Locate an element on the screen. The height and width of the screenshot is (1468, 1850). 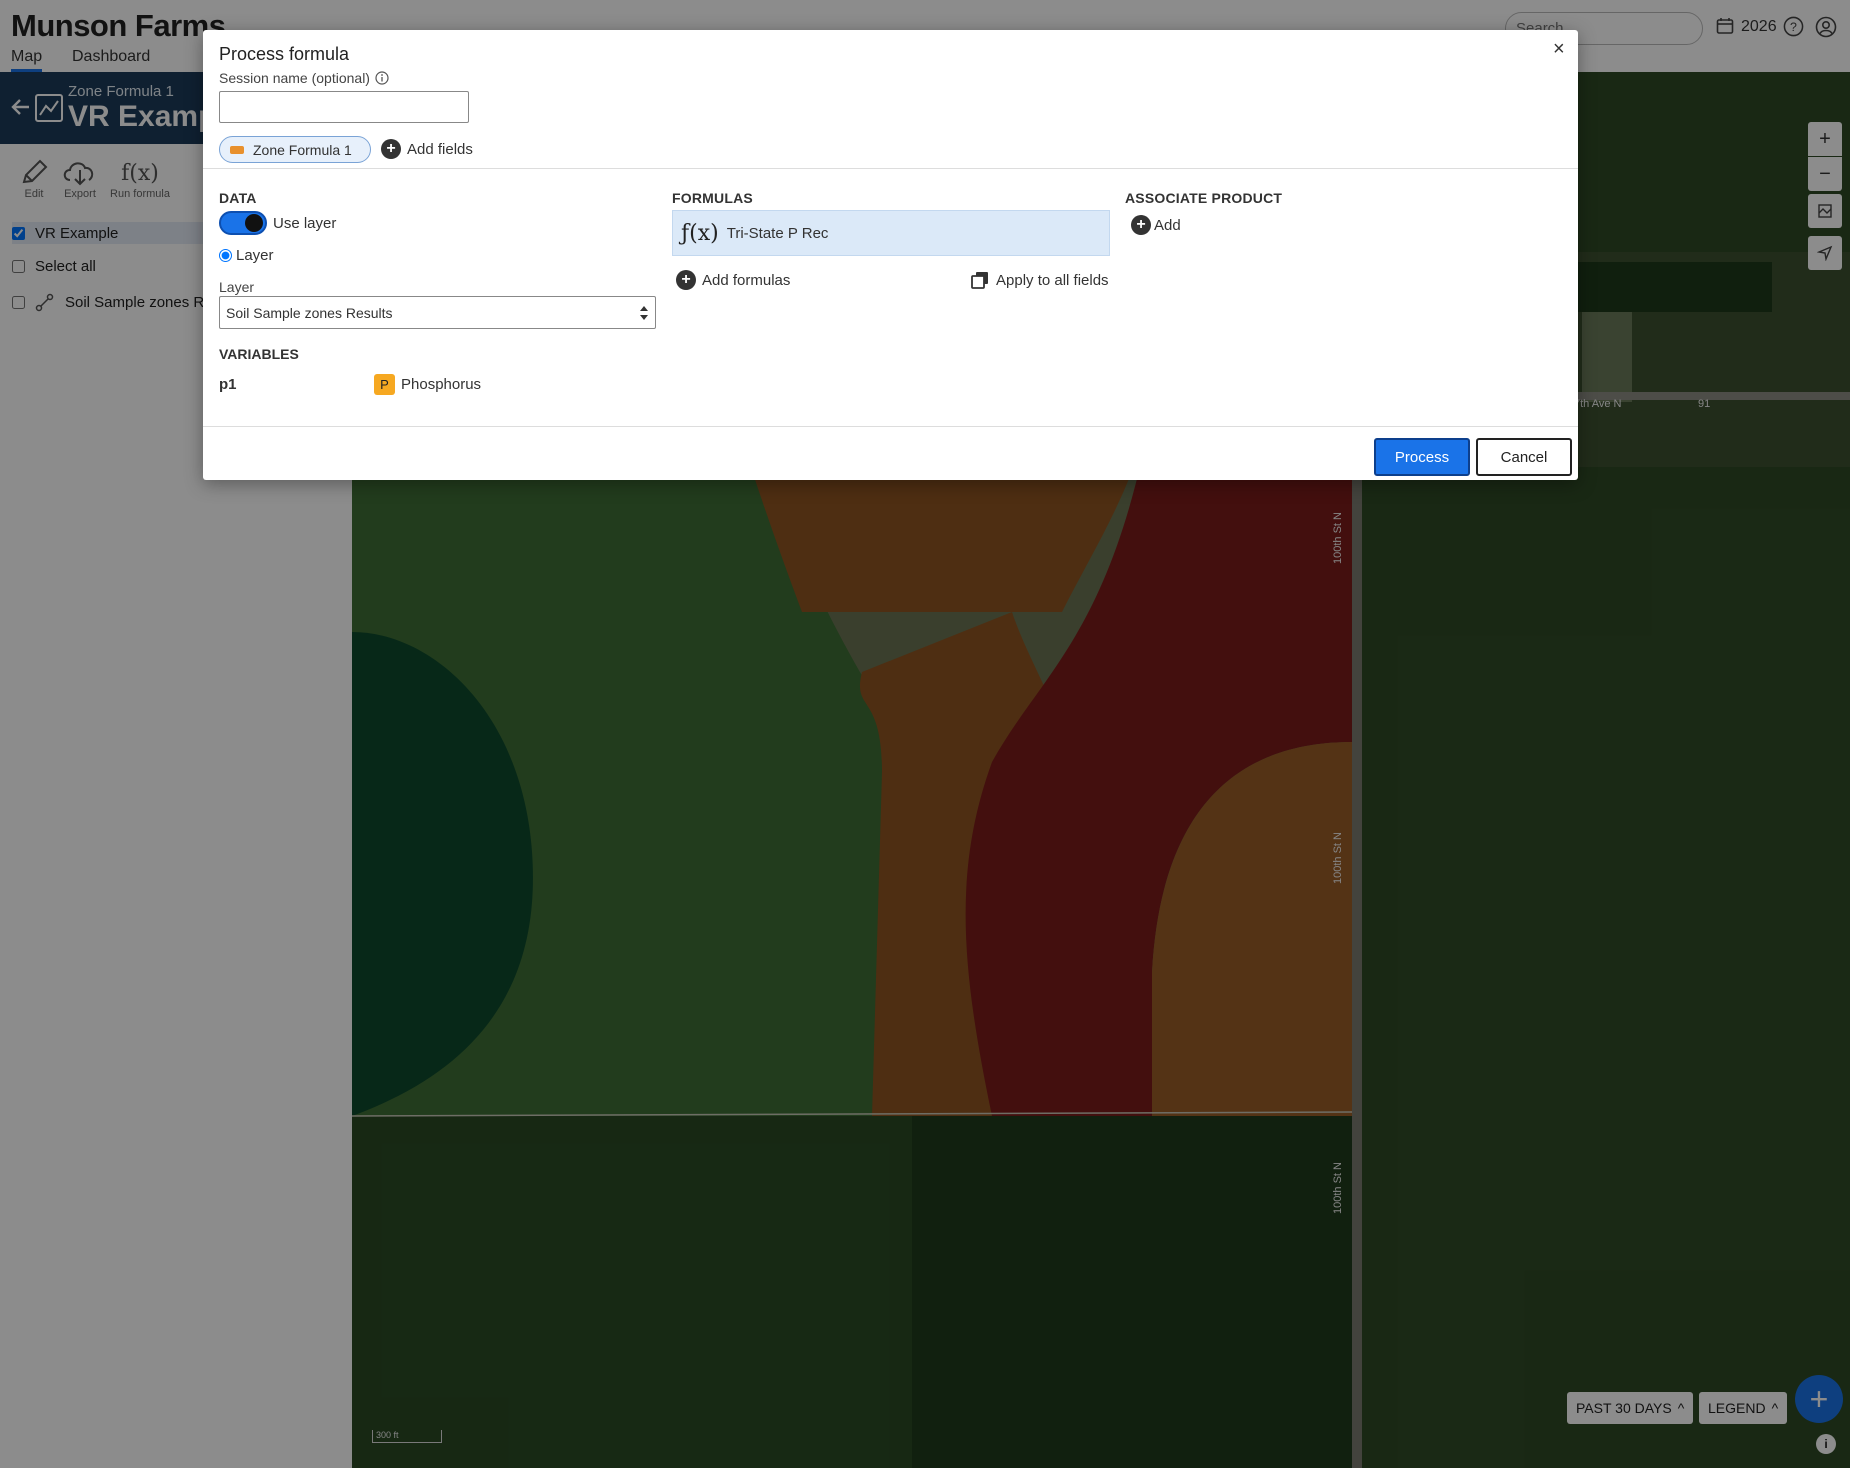
function-icon: ƒ(x) is located at coordinates (700, 233).